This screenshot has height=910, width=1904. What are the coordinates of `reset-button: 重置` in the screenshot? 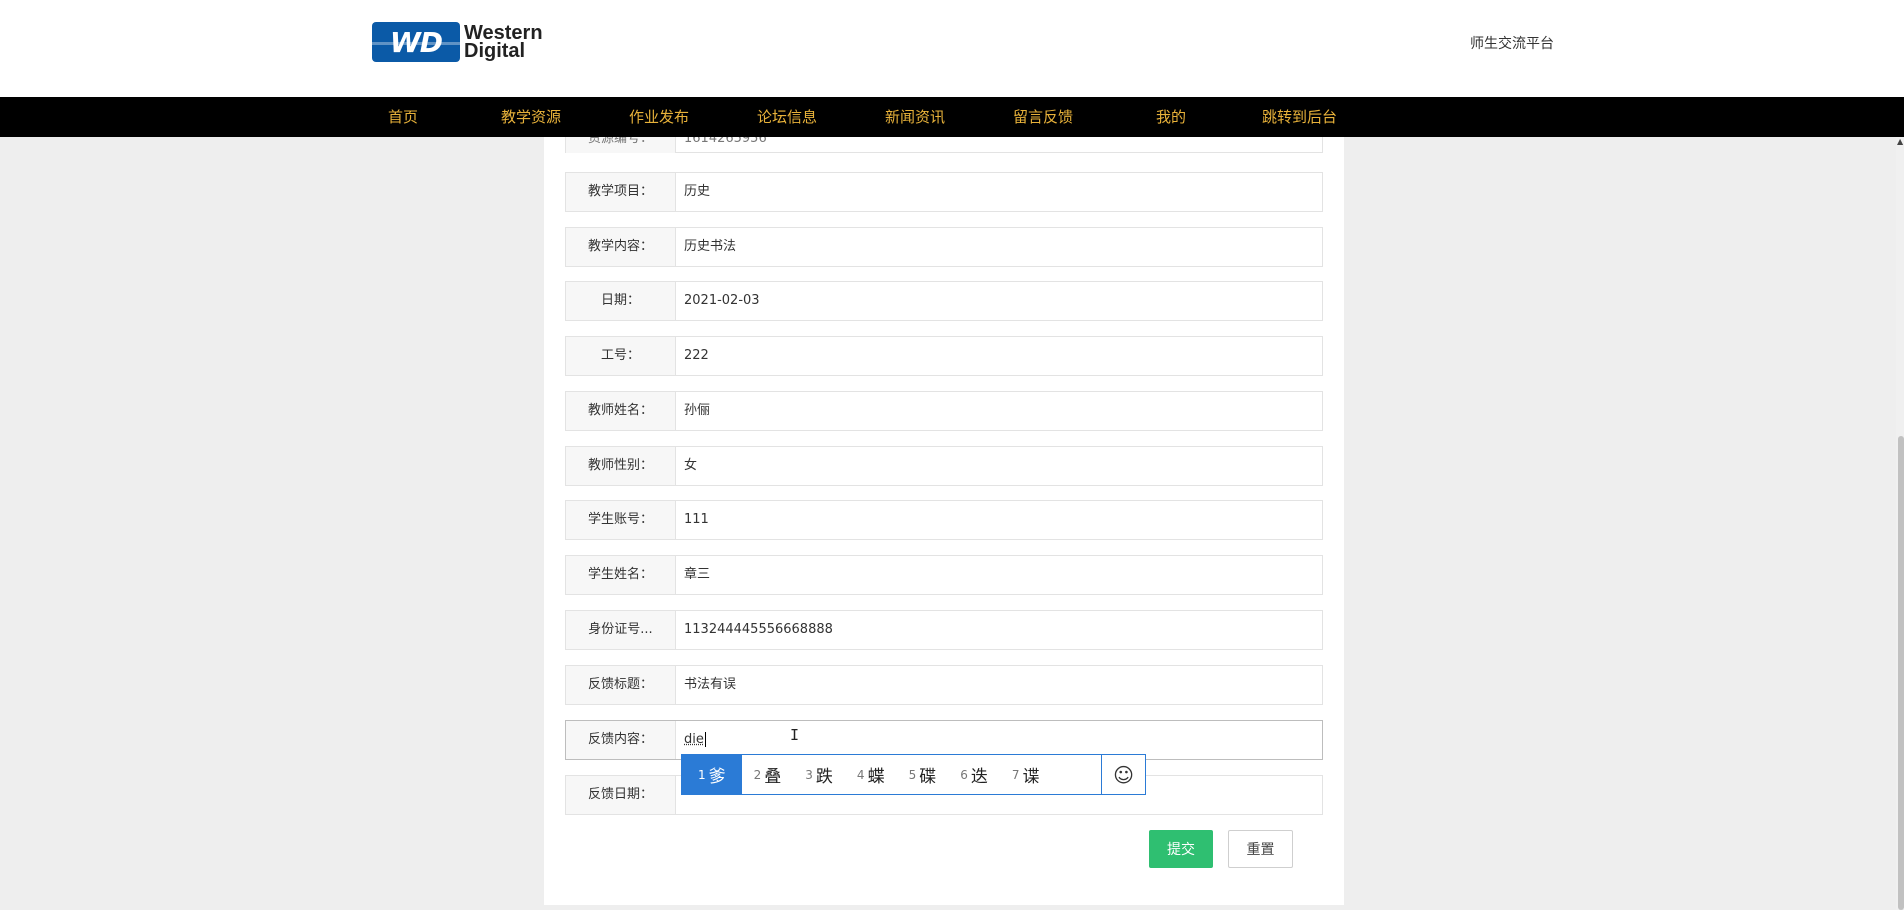 It's located at (1260, 849).